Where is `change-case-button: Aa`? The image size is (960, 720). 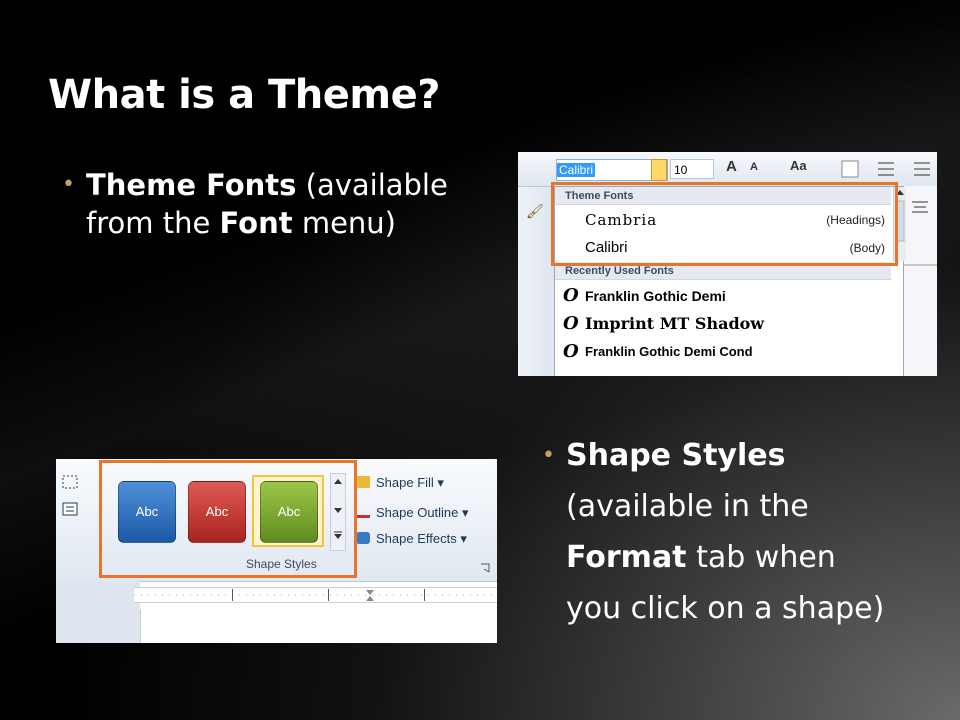
change-case-button: Aa is located at coordinates (798, 165).